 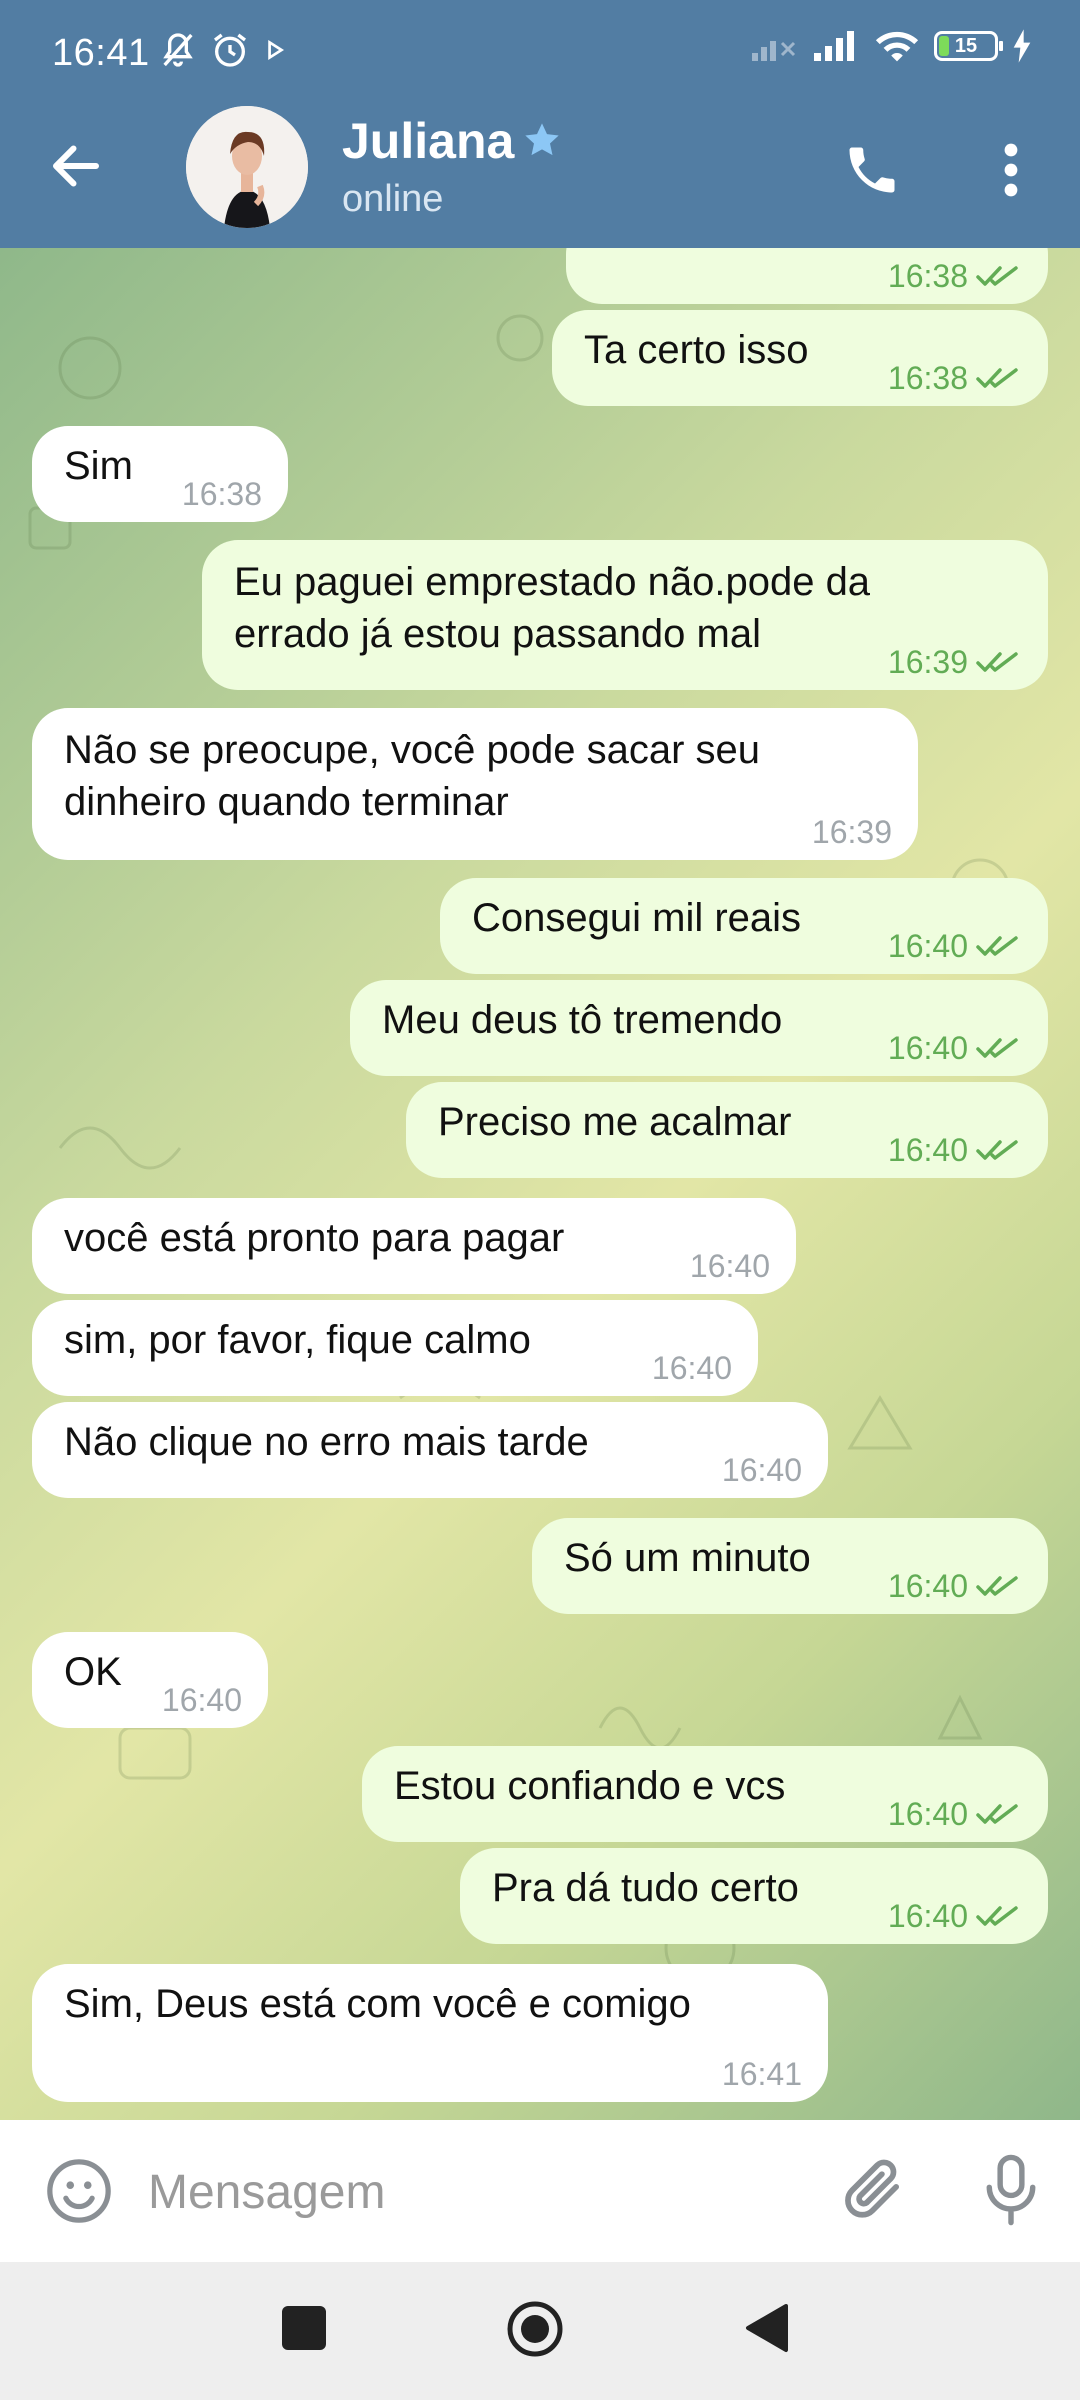 I want to click on message-text: Ta certo isso, so click(x=696, y=350).